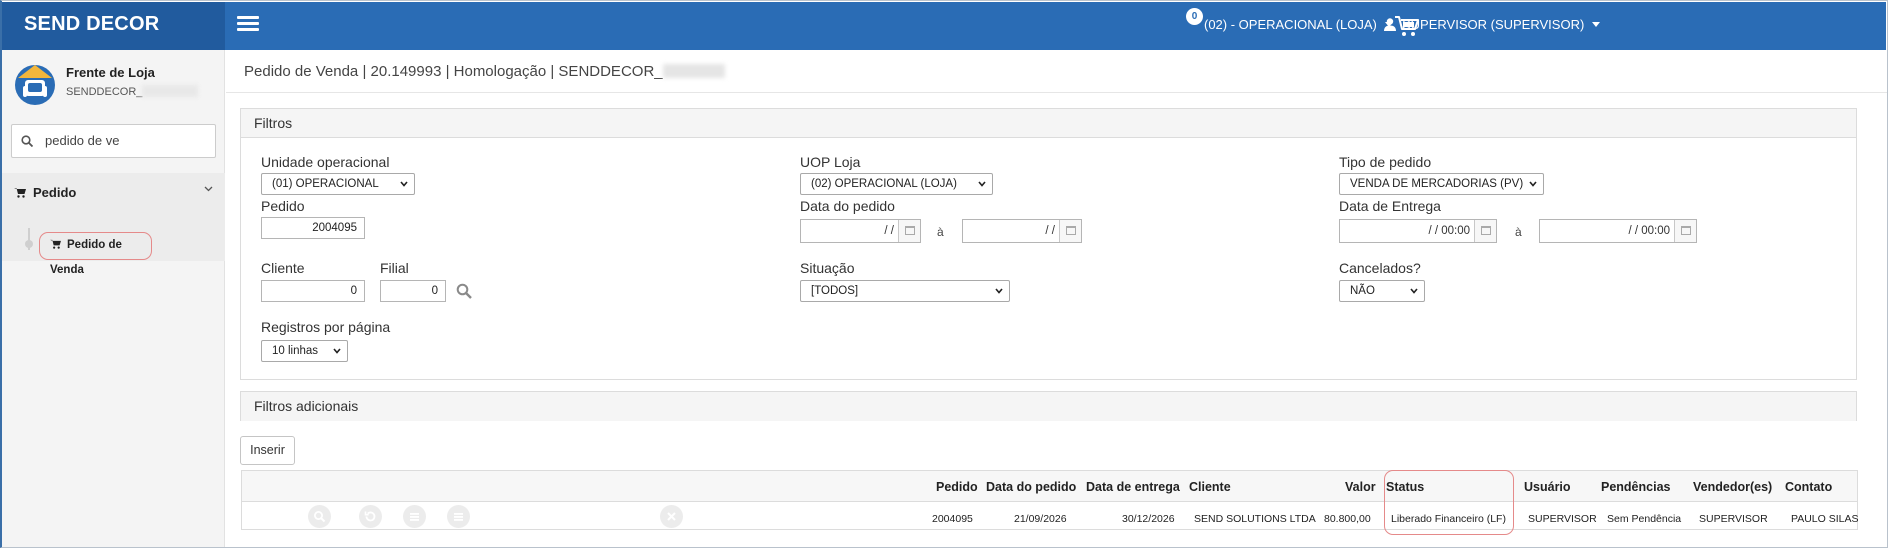 The width and height of the screenshot is (1888, 548). What do you see at coordinates (1390, 206) in the screenshot?
I see `data-entrega-label: Data de Entrega` at bounding box center [1390, 206].